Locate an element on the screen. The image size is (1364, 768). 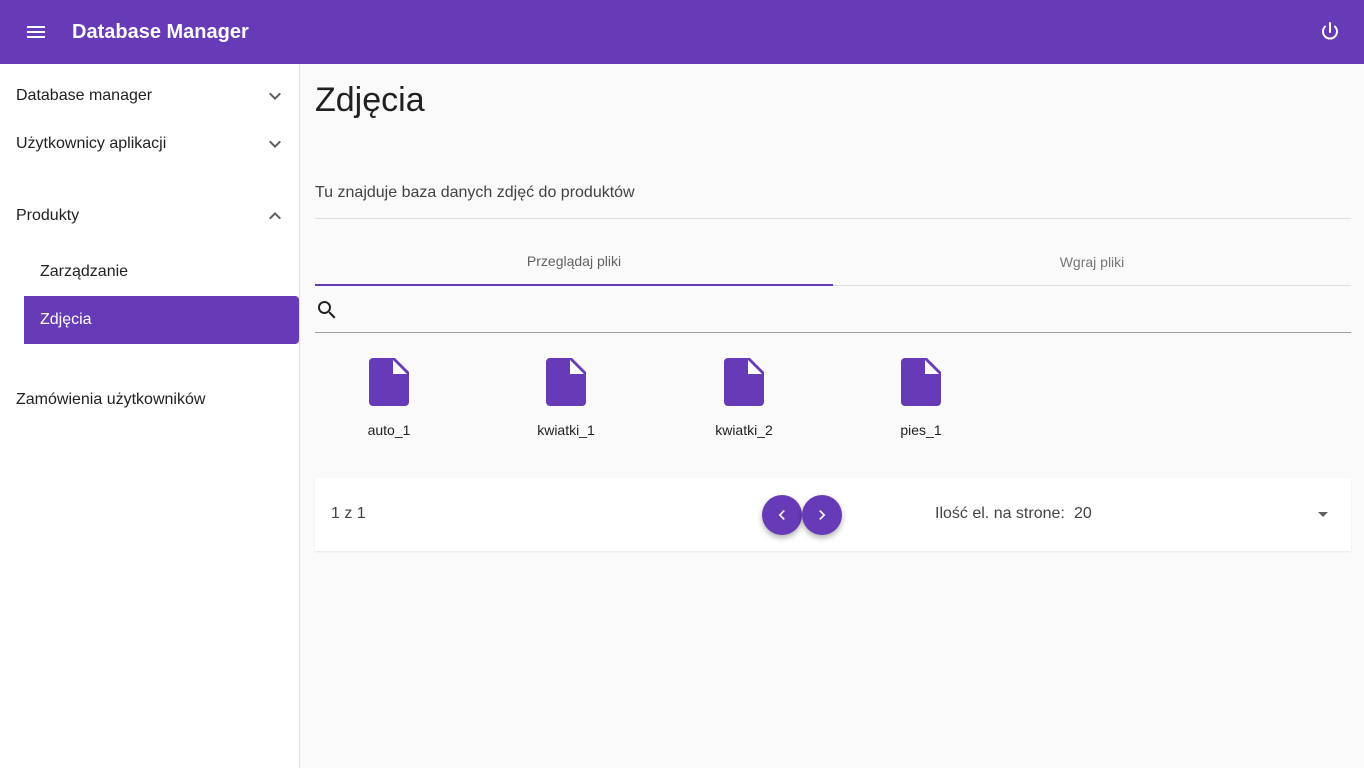
file-item-kwiatki-2: kwiatki_2 is located at coordinates (744, 403).